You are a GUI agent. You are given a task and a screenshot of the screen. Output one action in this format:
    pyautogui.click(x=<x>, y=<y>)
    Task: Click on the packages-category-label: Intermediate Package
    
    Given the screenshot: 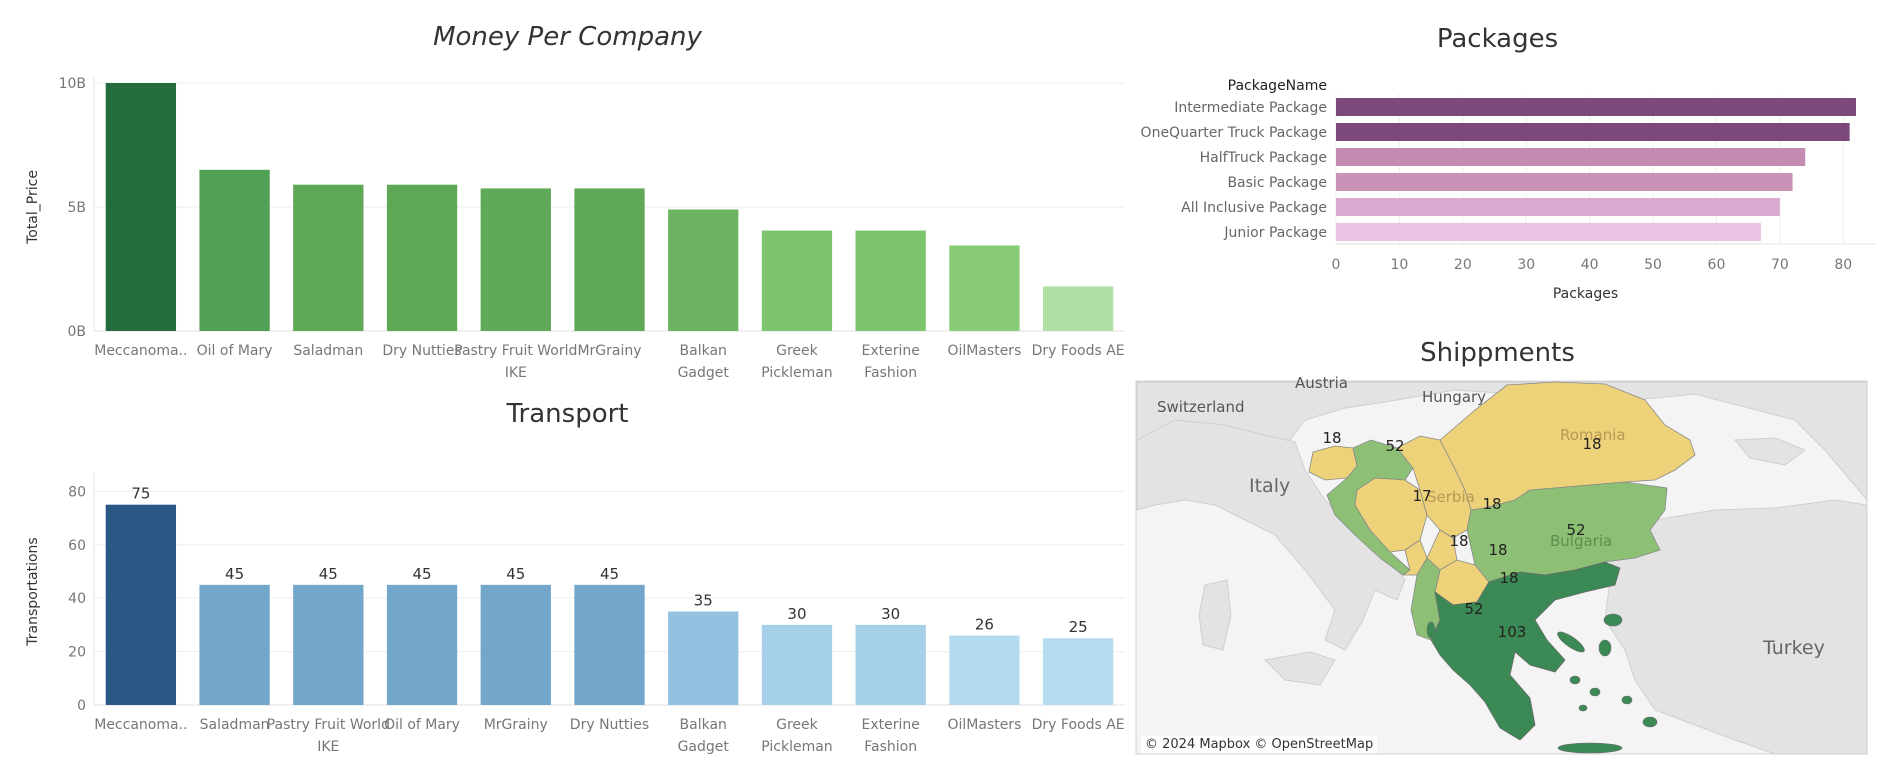 What is the action you would take?
    pyautogui.click(x=1250, y=108)
    